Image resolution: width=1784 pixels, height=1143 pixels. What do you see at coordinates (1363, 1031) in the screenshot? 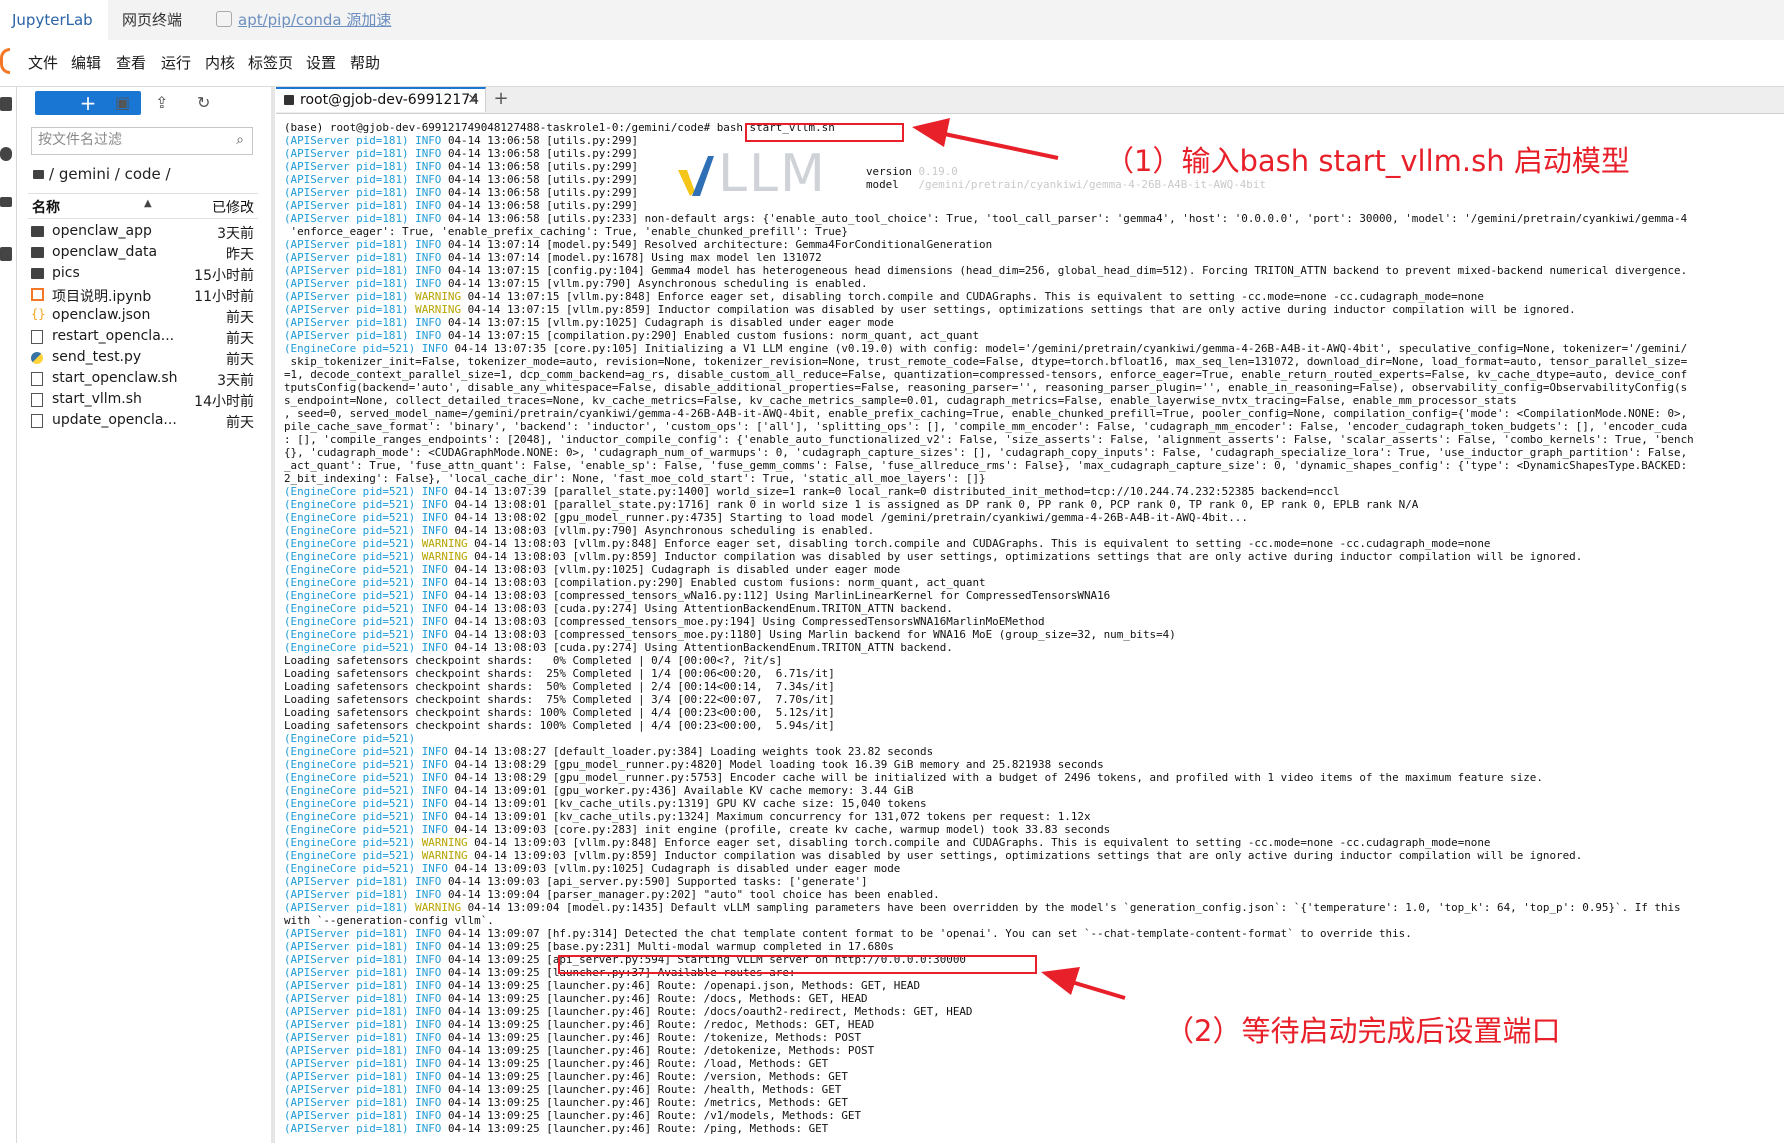
I see `annotation-step2: （2）等待启动完成后设置端口` at bounding box center [1363, 1031].